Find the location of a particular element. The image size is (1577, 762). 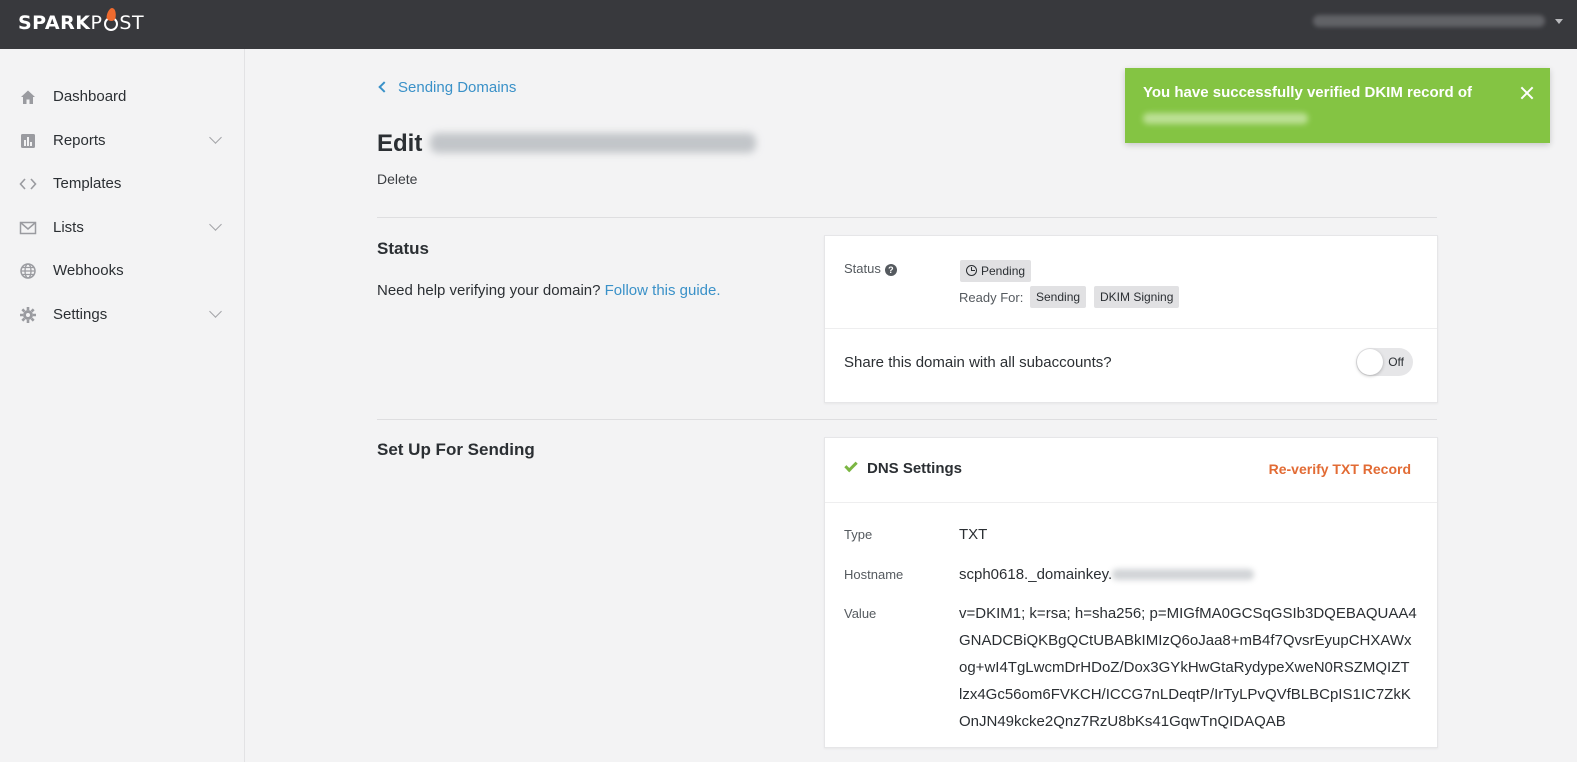

clock-icon is located at coordinates (971, 270).